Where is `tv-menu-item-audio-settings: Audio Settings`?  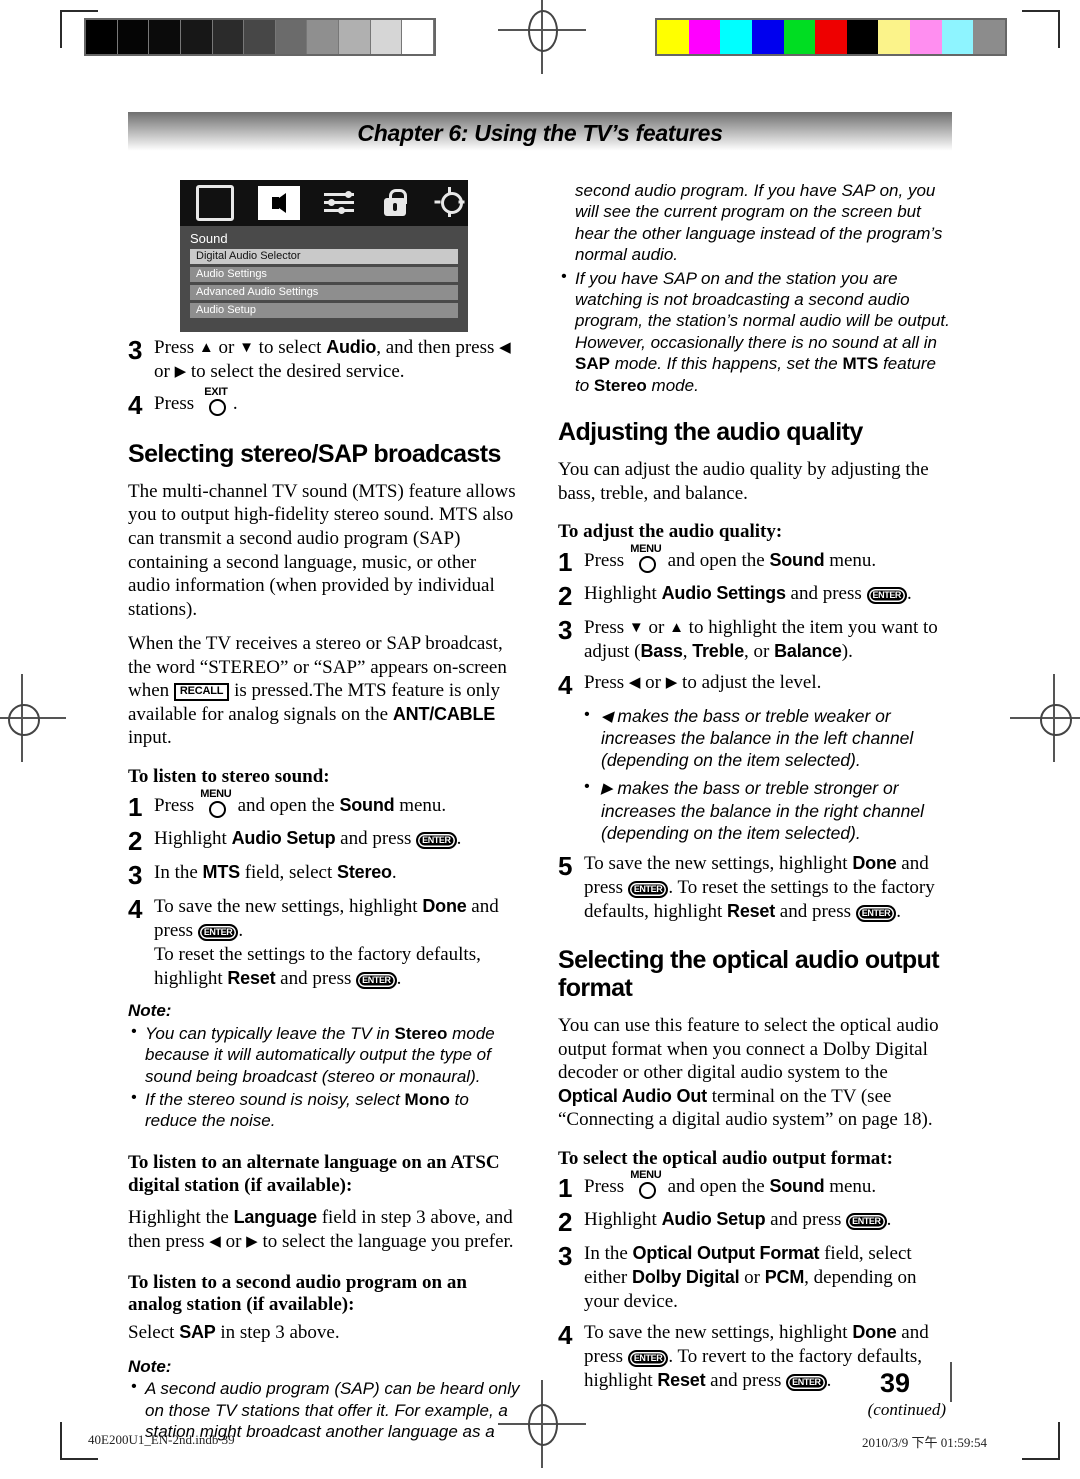
tv-menu-item-audio-settings: Audio Settings is located at coordinates (324, 274).